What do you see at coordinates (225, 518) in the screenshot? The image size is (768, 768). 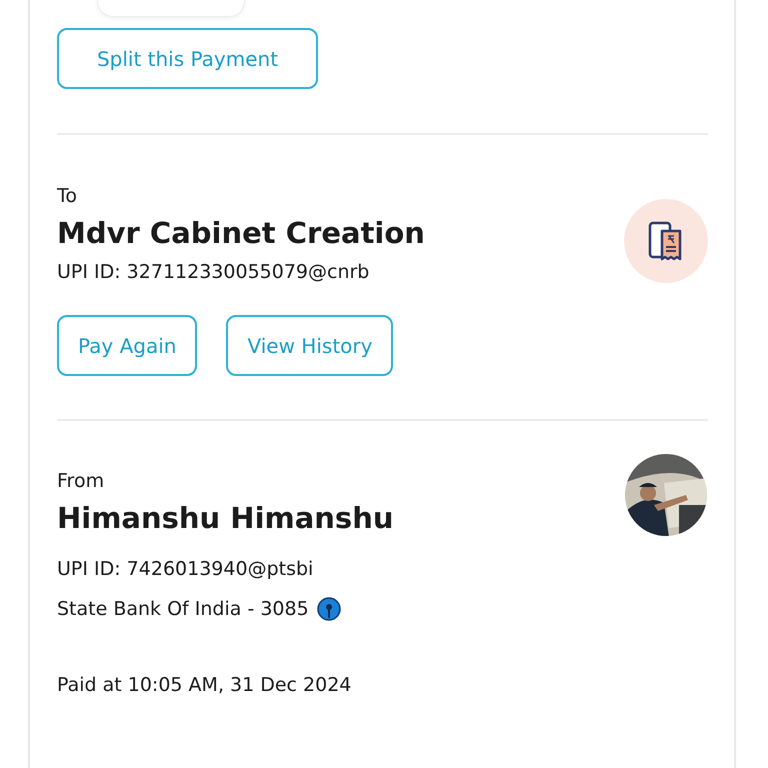 I see `payer-name: Himanshu Himanshu` at bounding box center [225, 518].